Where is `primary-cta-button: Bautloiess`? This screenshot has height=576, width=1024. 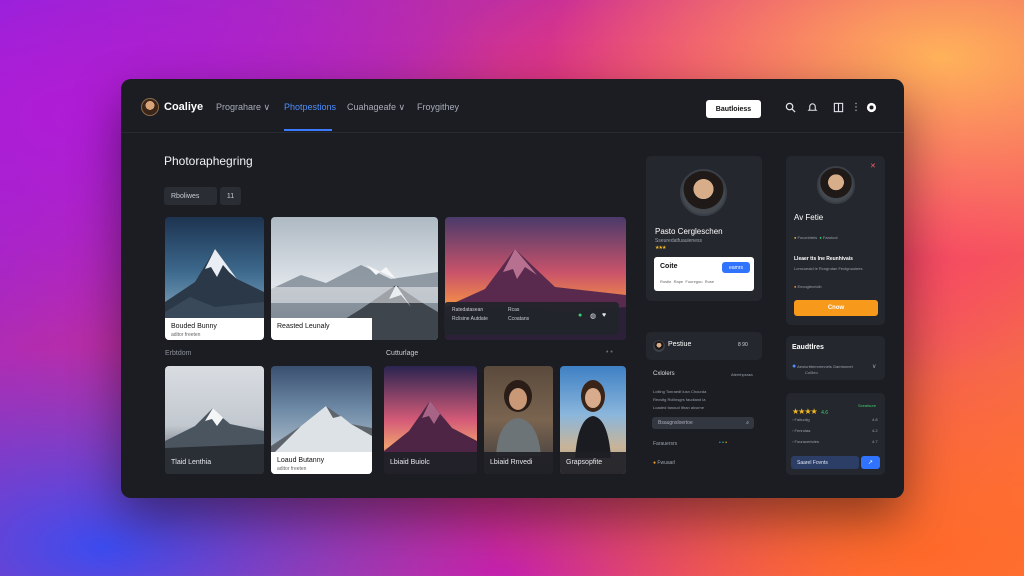 primary-cta-button: Bautloiess is located at coordinates (733, 109).